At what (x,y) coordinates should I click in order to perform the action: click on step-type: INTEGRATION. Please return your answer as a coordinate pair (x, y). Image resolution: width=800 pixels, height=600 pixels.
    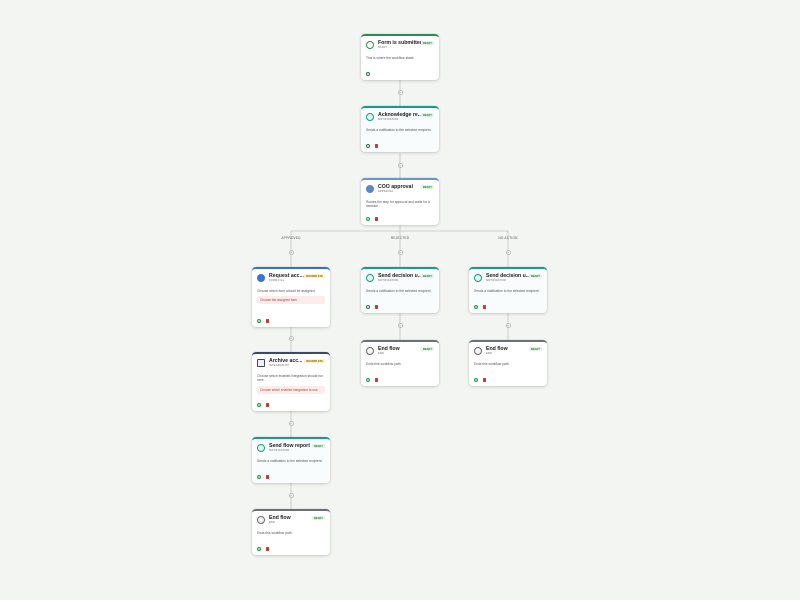
    Looking at the image, I should click on (279, 365).